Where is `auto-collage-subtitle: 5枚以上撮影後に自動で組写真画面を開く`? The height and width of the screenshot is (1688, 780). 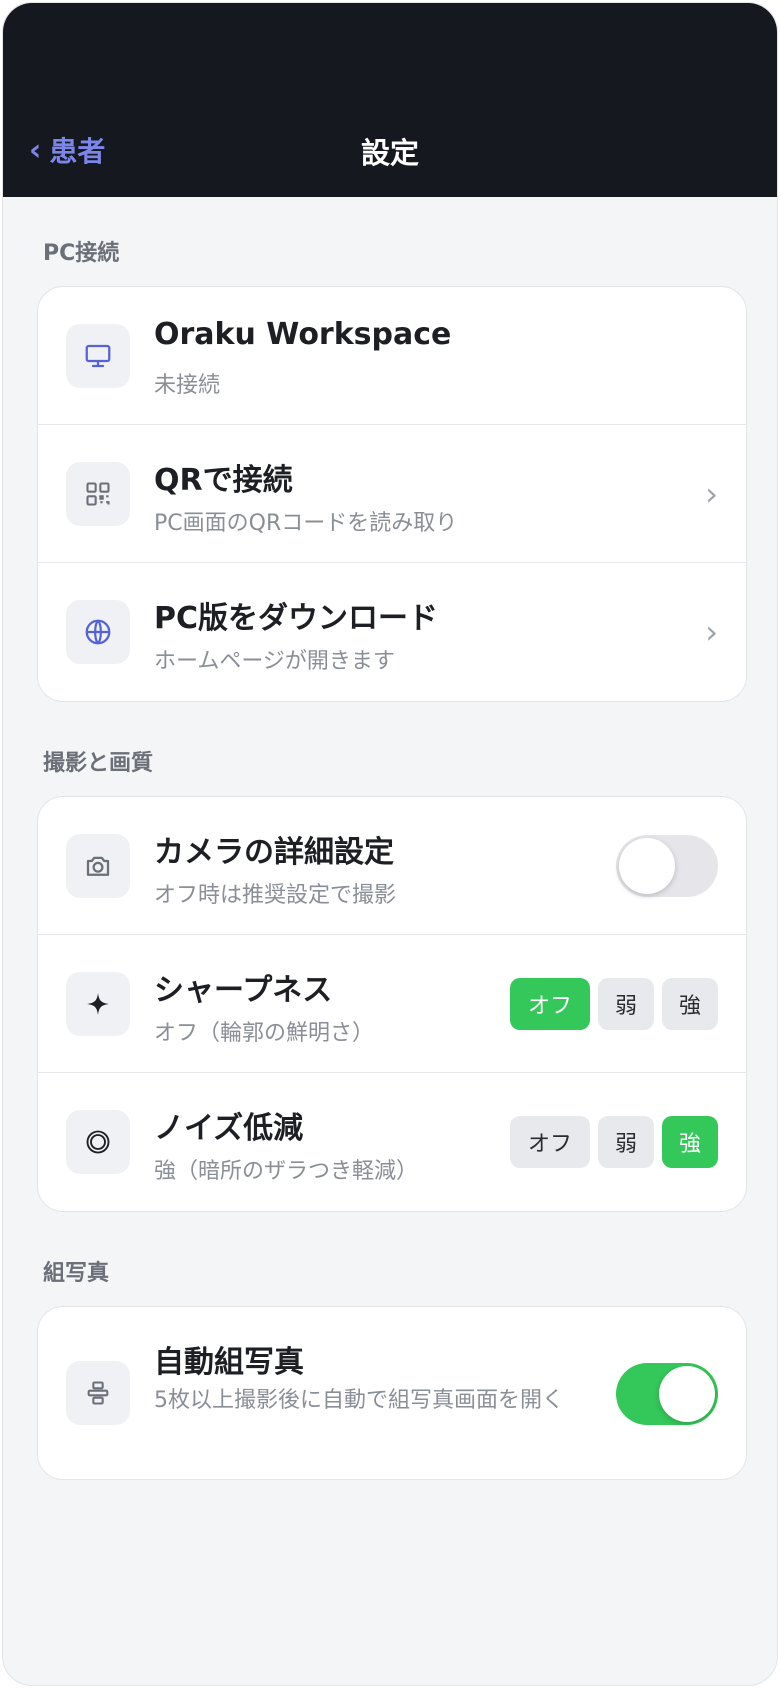
auto-collage-subtitle: 5枚以上撮影後に自動で組写真画面を開く is located at coordinates (359, 1400).